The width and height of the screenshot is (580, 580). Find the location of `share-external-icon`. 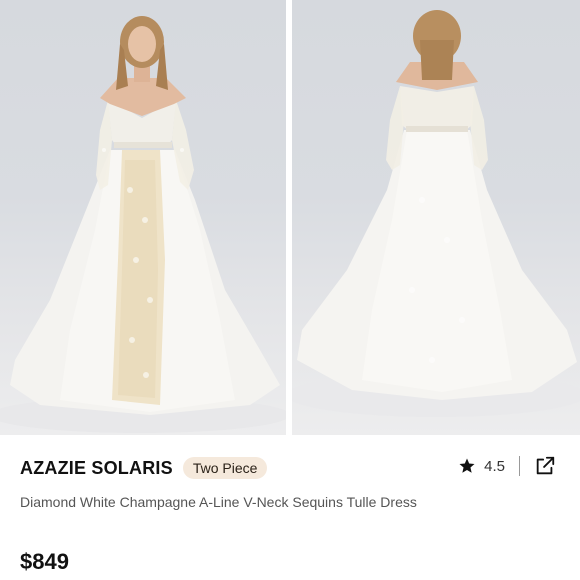

share-external-icon is located at coordinates (545, 466).